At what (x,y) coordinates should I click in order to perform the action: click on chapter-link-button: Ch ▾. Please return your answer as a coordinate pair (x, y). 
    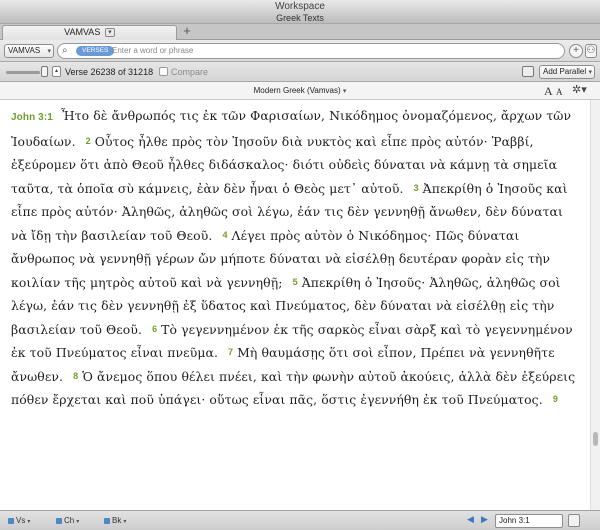
    Looking at the image, I should click on (67, 520).